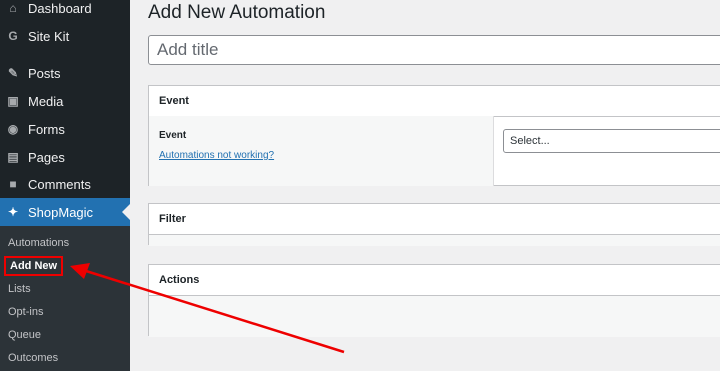 The image size is (720, 371). I want to click on submenu-item-queue: Queue, so click(24, 335).